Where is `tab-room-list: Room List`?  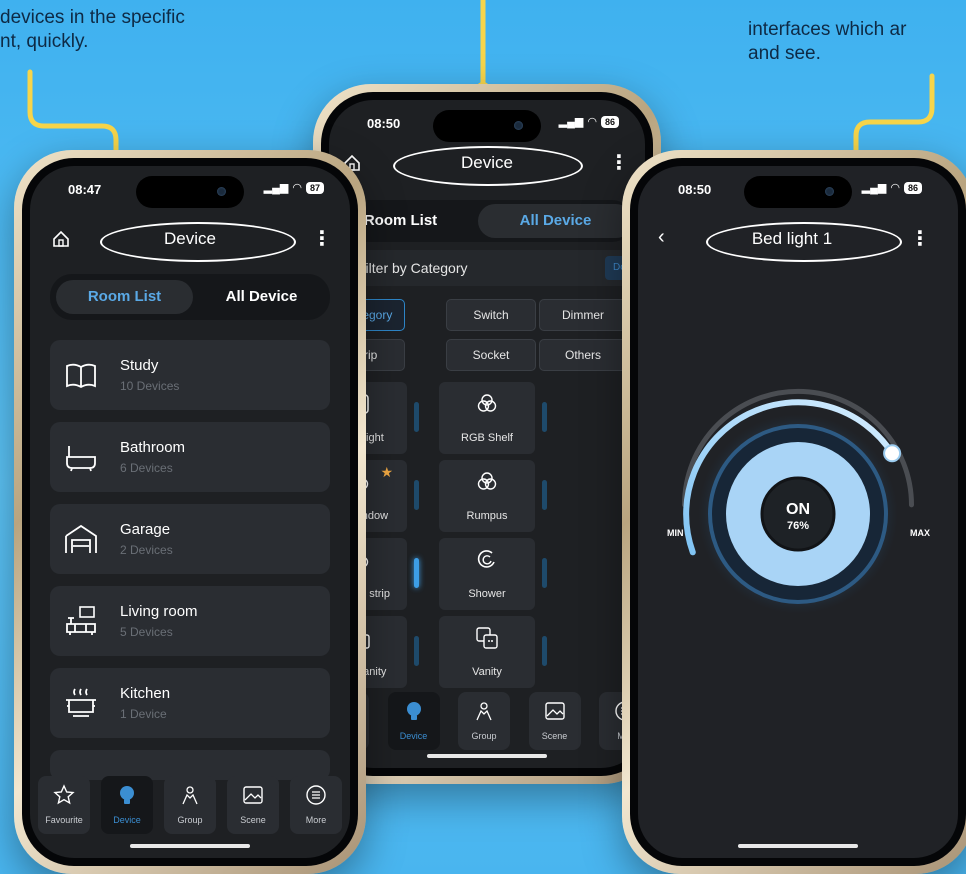 tab-room-list: Room List is located at coordinates (124, 297).